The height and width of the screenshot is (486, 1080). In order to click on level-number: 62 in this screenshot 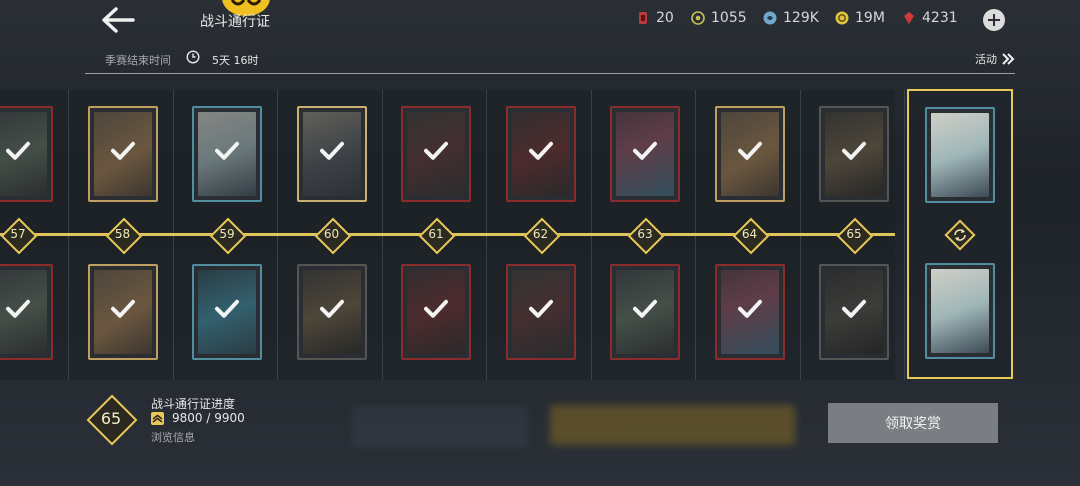, I will do `click(540, 234)`.